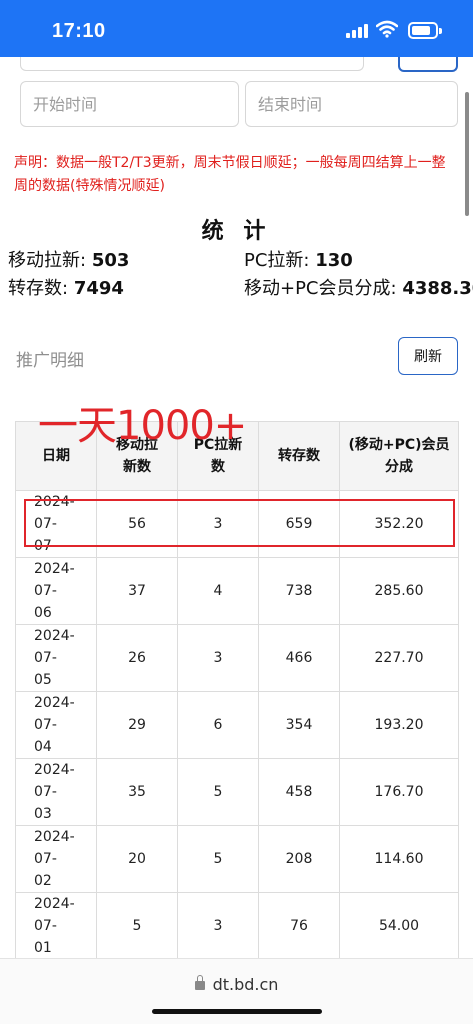 The height and width of the screenshot is (1024, 473). I want to click on stat-member-share: 移动+PC会员分成: 4388.30, so click(358, 287).